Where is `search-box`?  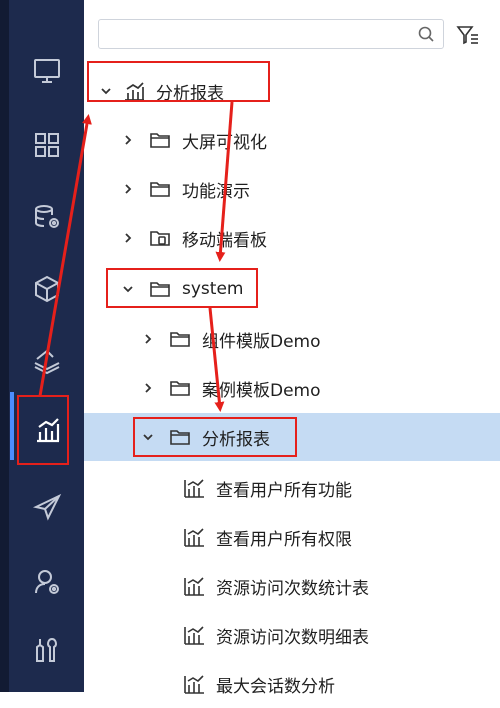 search-box is located at coordinates (271, 34).